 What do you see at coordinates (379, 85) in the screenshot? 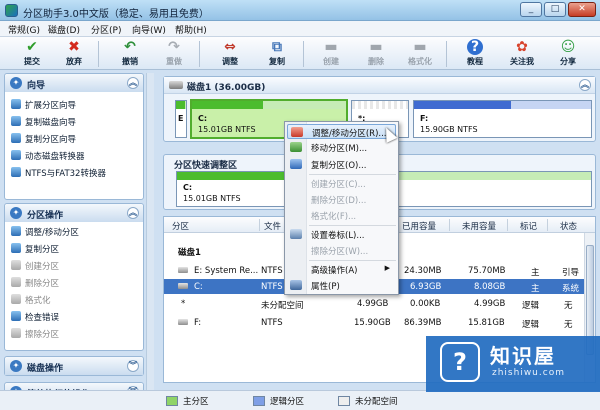
I see `disk-map-header: 磁盘1 (36.00GB) ︽` at bounding box center [379, 85].